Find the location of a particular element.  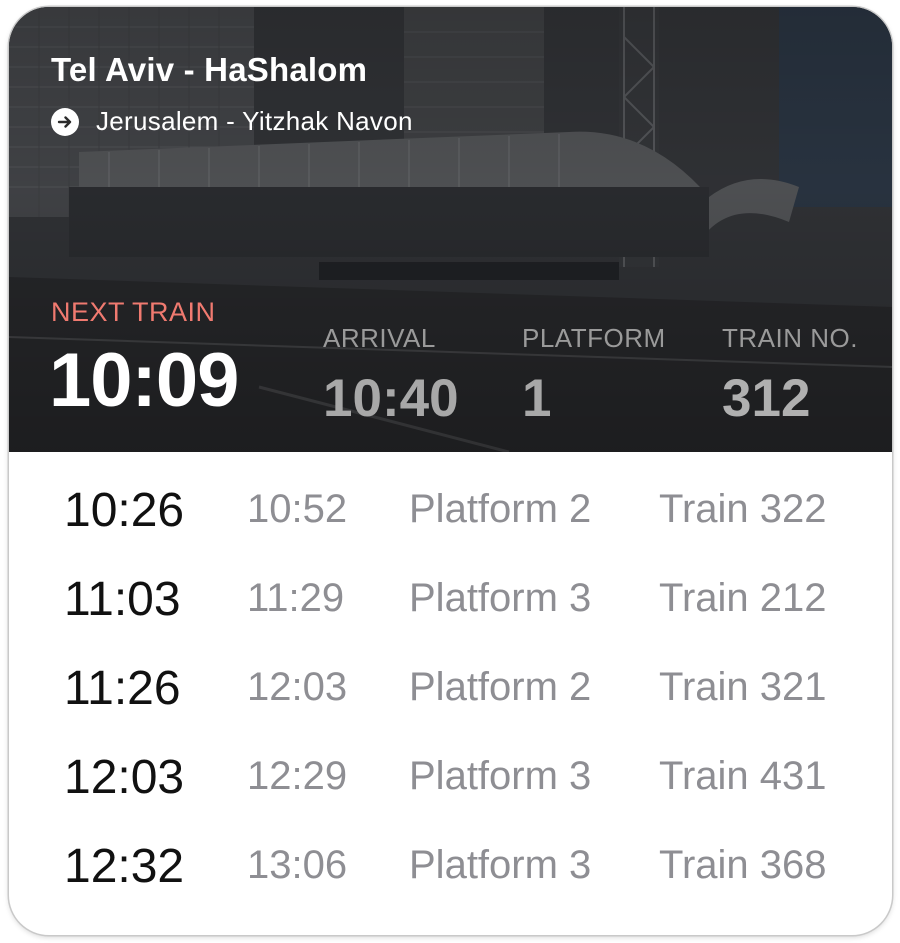

departure-row: 11:03 11:29 Platform 3 Train 212 is located at coordinates (450, 604).